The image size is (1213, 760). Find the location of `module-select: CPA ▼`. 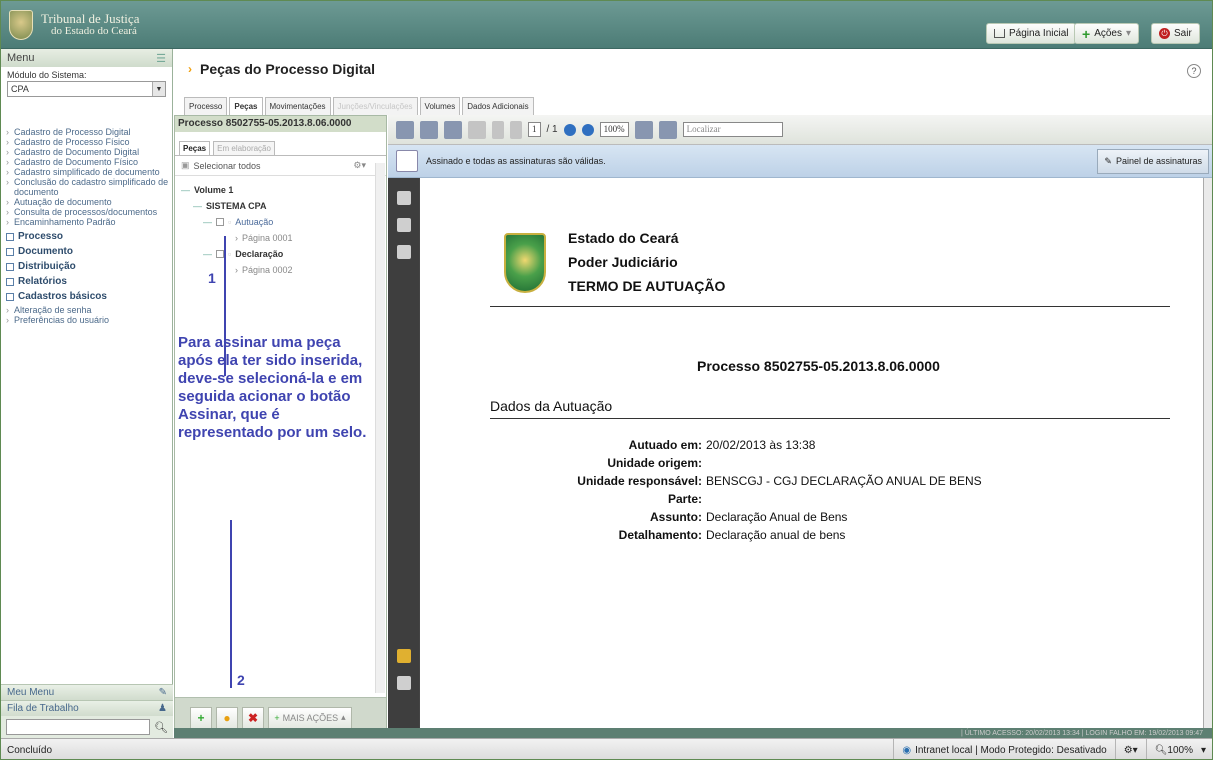

module-select: CPA ▼ is located at coordinates (86, 89).